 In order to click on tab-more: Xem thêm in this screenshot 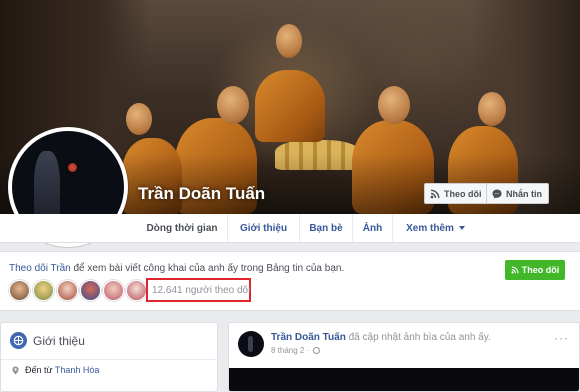, I will do `click(435, 228)`.